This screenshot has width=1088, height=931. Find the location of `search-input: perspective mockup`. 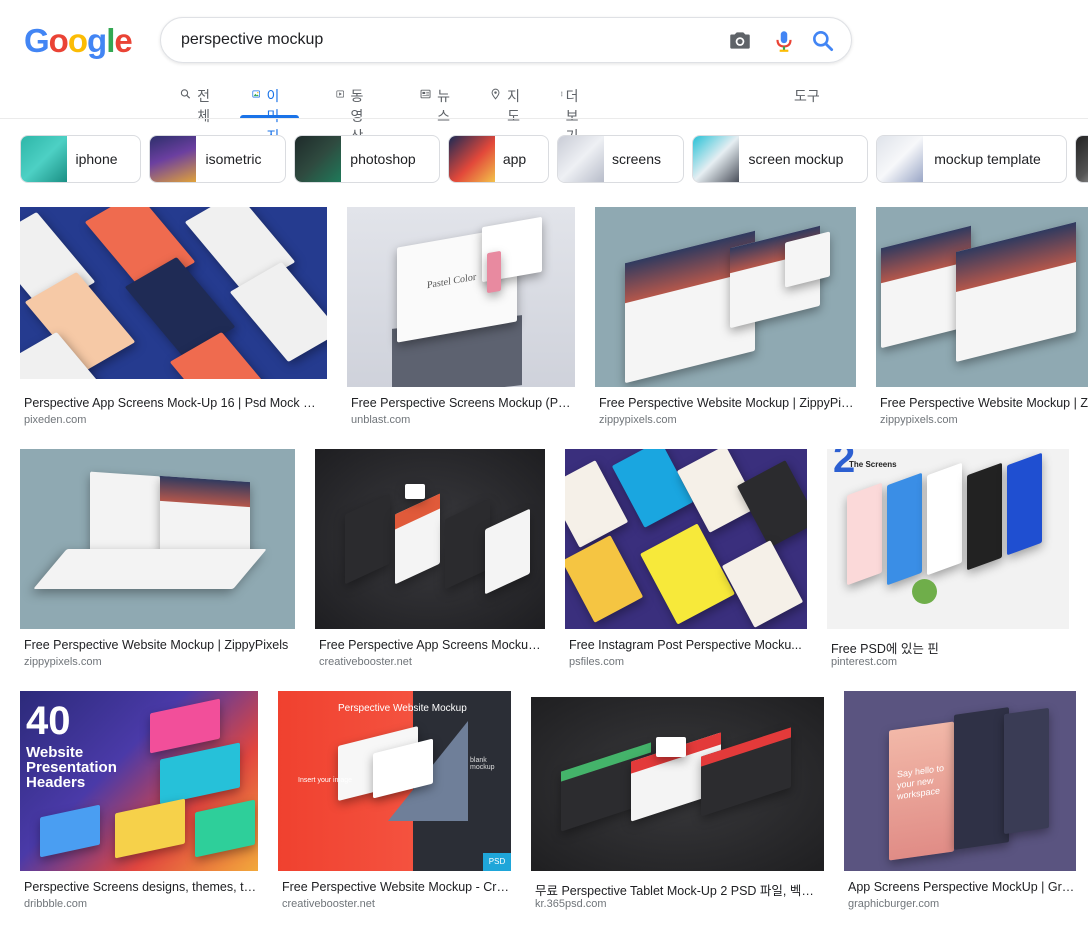

search-input: perspective mockup is located at coordinates (252, 40).